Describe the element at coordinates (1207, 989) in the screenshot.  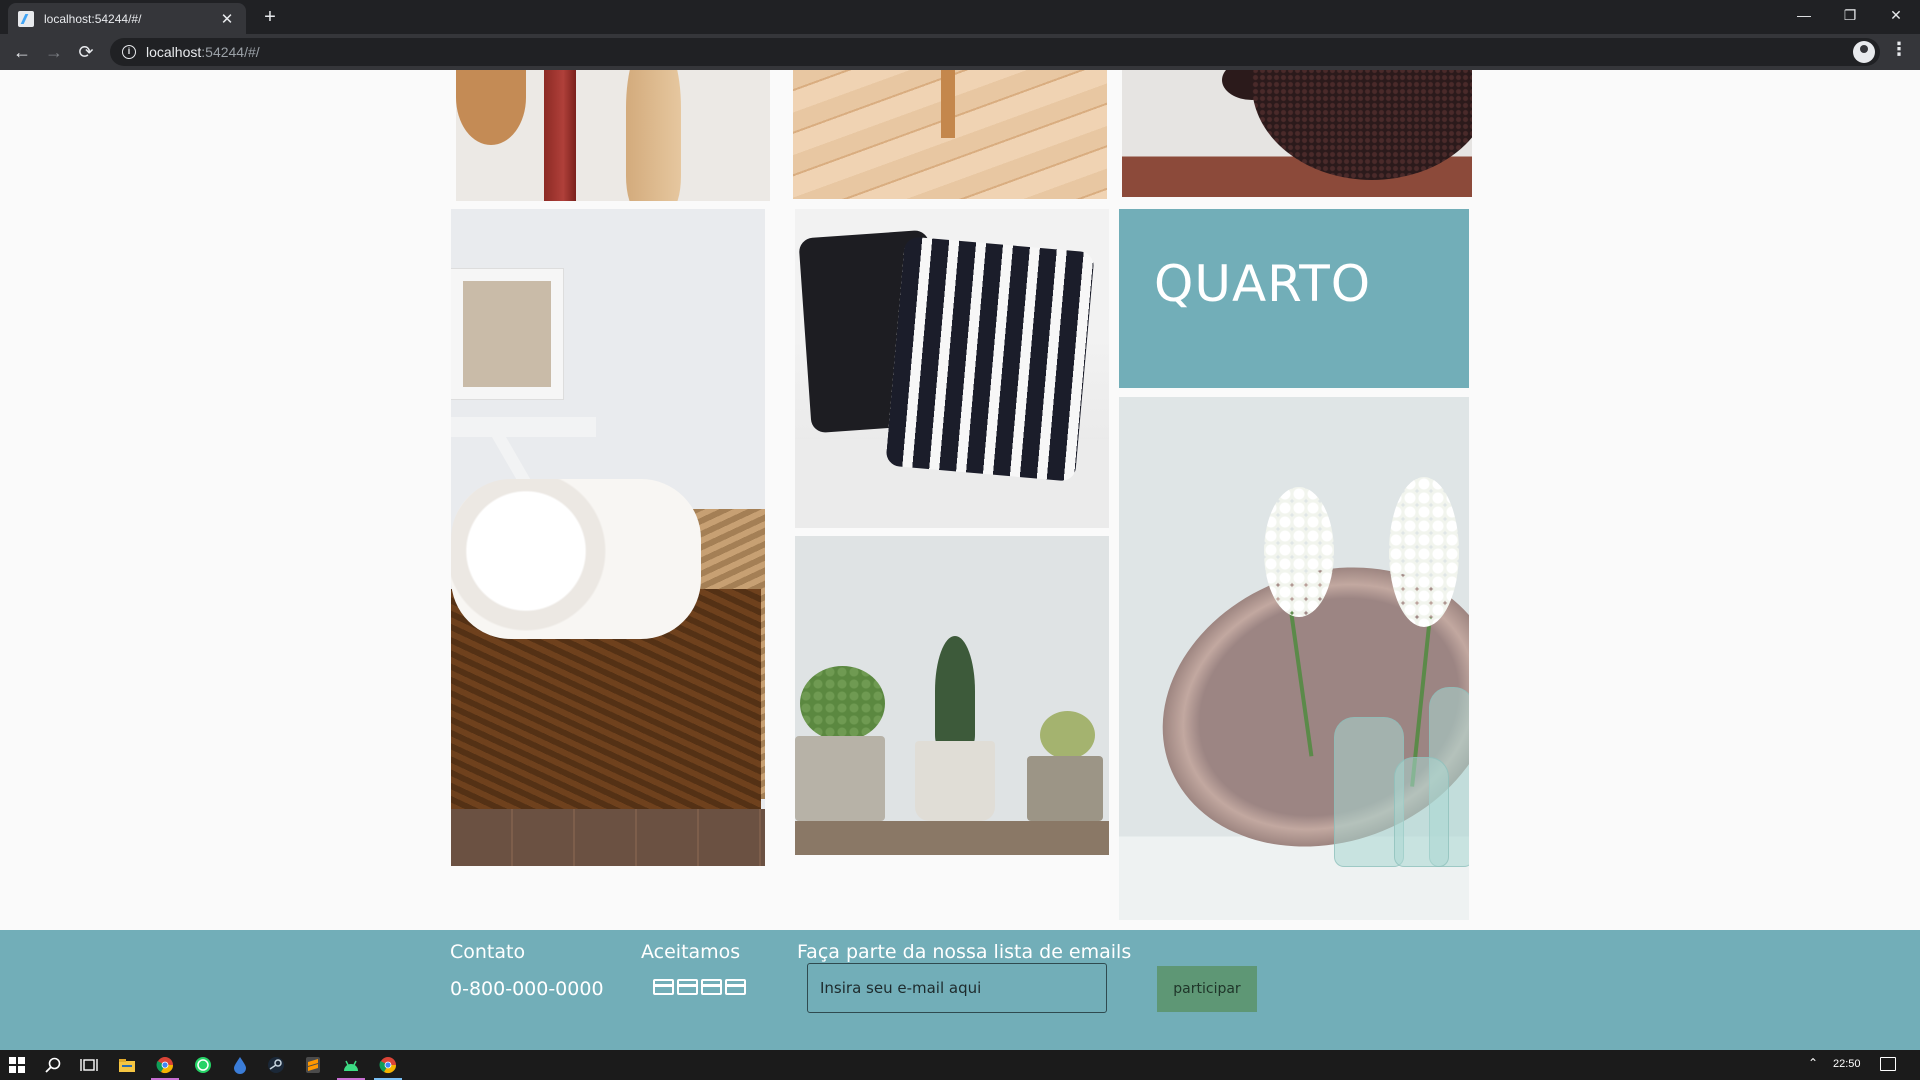
I see `join-button: participar` at that location.